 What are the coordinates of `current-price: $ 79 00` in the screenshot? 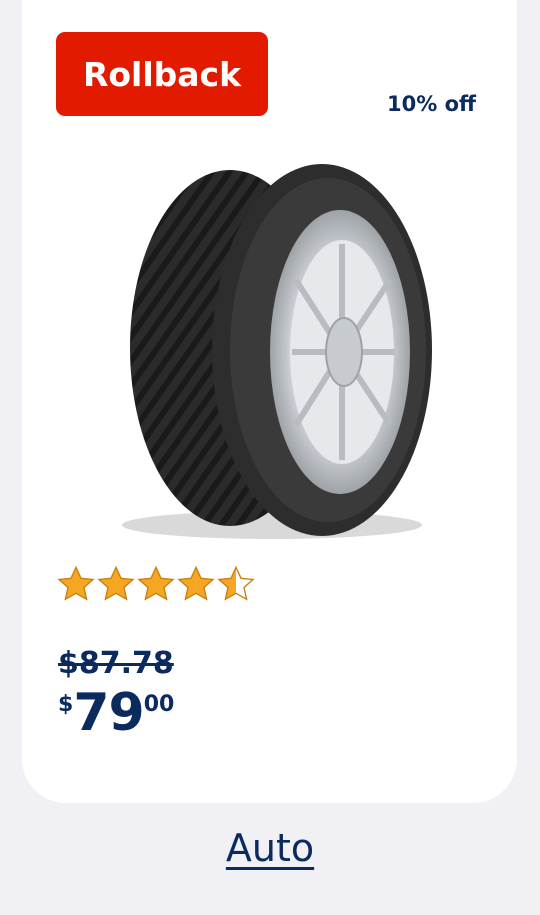 It's located at (116, 713).